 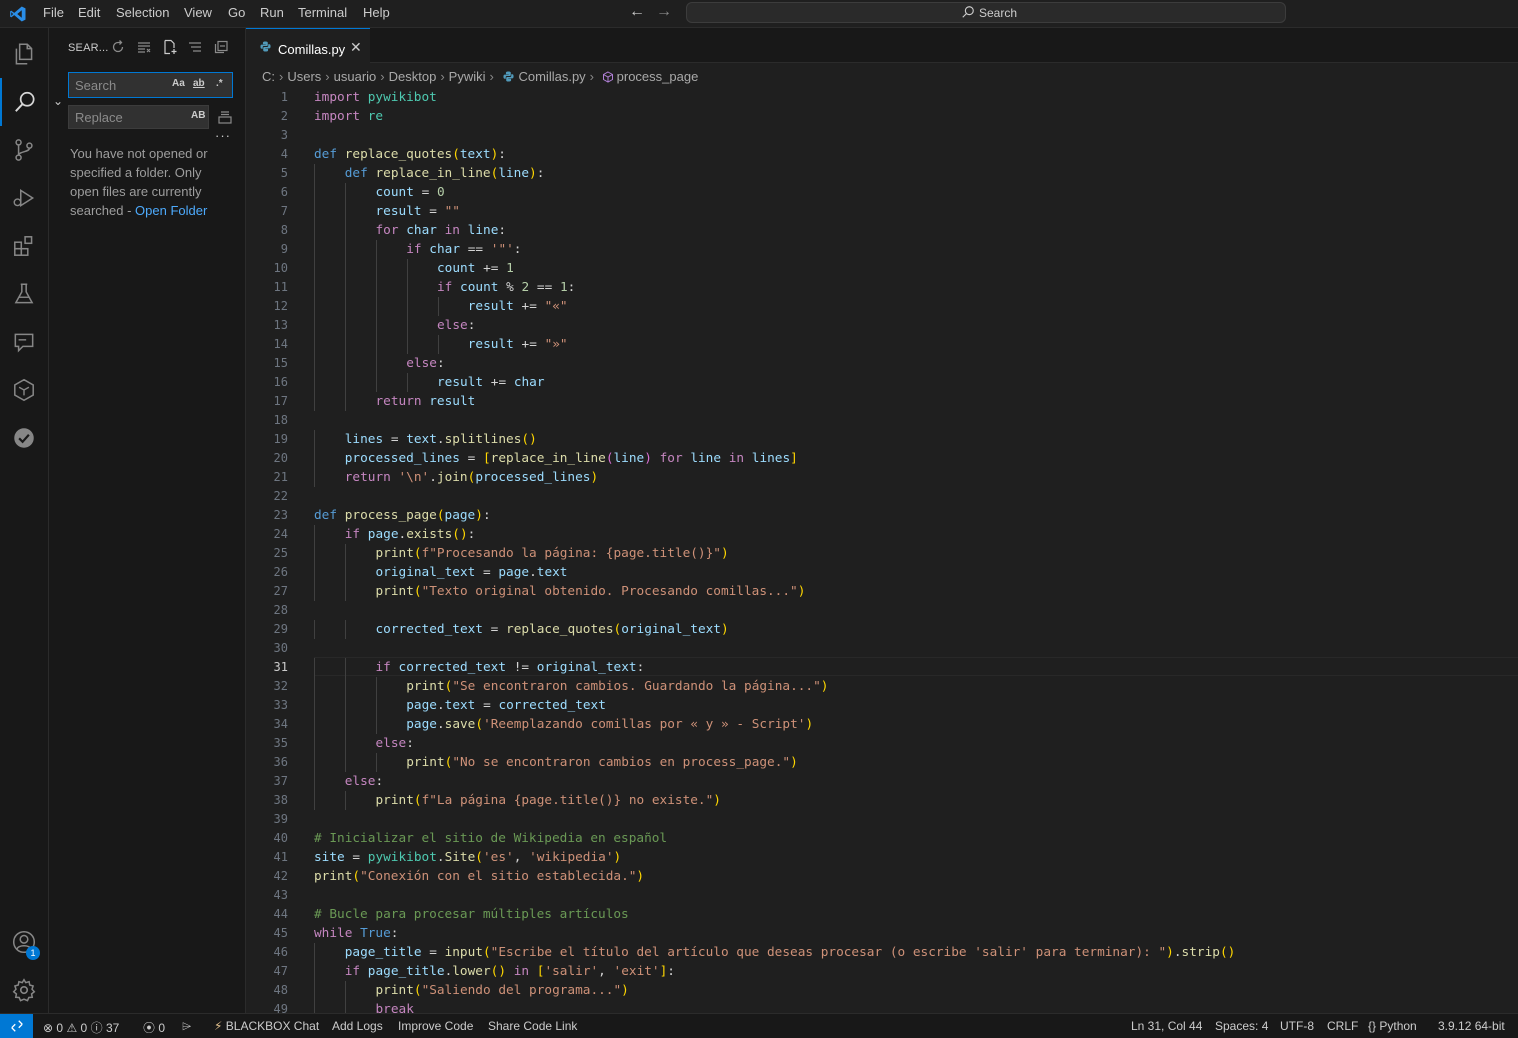 I want to click on menu-file: File, so click(x=53, y=12).